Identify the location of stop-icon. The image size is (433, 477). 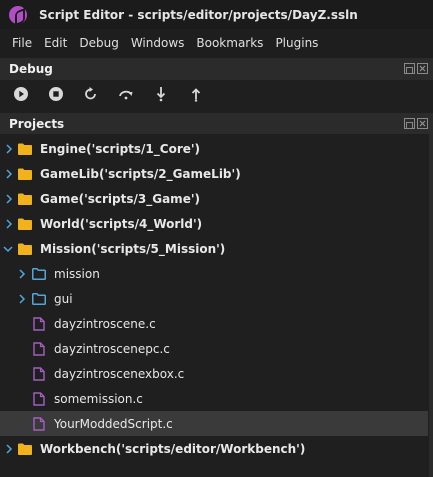
(56, 94).